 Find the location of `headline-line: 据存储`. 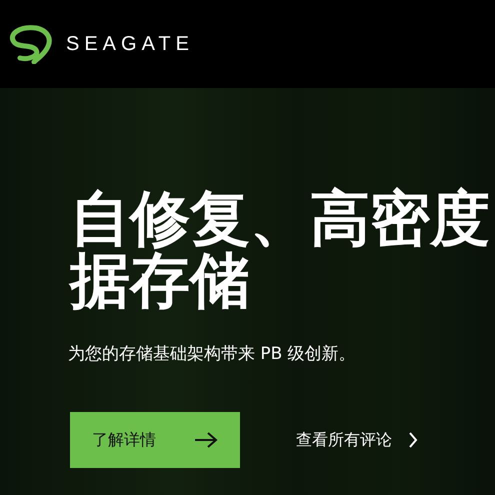

headline-line: 据存储 is located at coordinates (160, 281).